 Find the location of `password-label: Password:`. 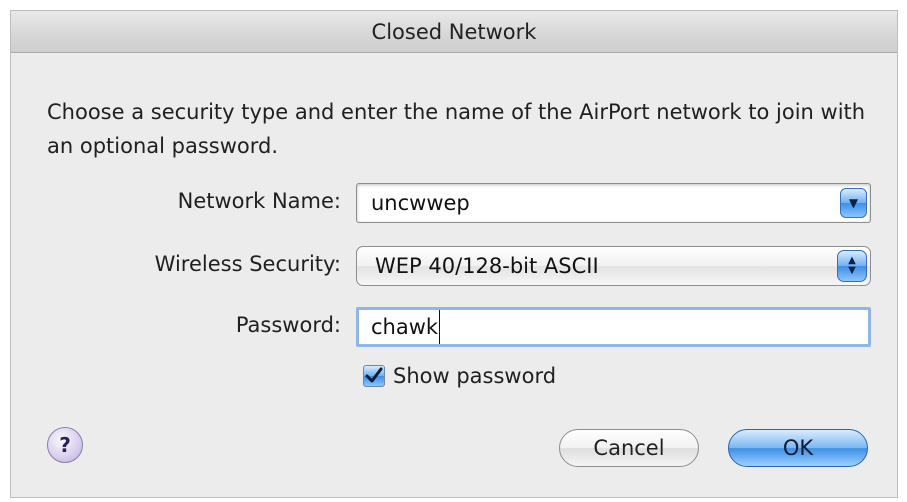

password-label: Password: is located at coordinates (288, 325).